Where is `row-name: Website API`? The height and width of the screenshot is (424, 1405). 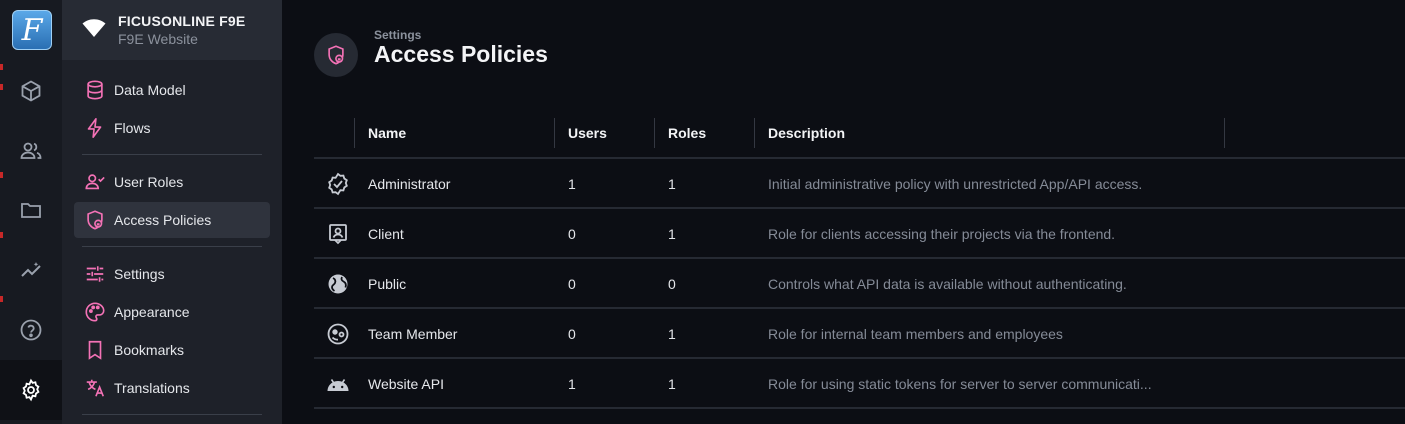
row-name: Website API is located at coordinates (406, 384).